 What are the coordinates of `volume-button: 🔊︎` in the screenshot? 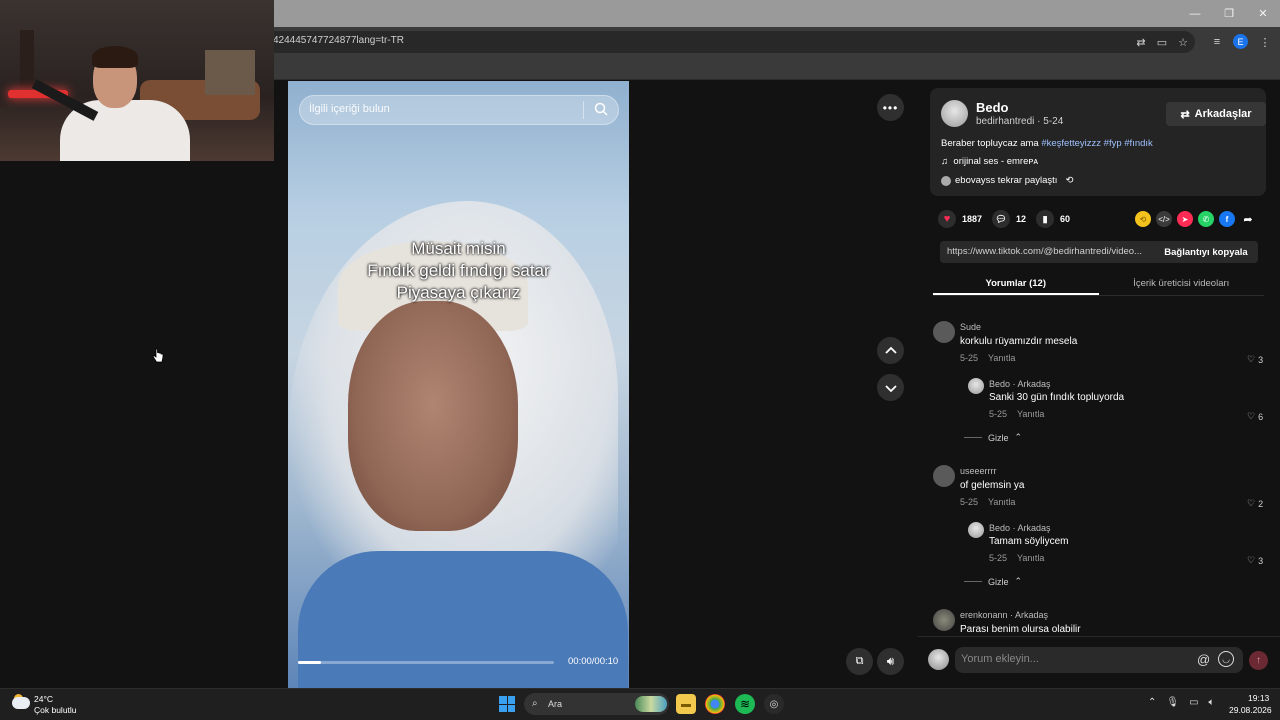 It's located at (890, 661).